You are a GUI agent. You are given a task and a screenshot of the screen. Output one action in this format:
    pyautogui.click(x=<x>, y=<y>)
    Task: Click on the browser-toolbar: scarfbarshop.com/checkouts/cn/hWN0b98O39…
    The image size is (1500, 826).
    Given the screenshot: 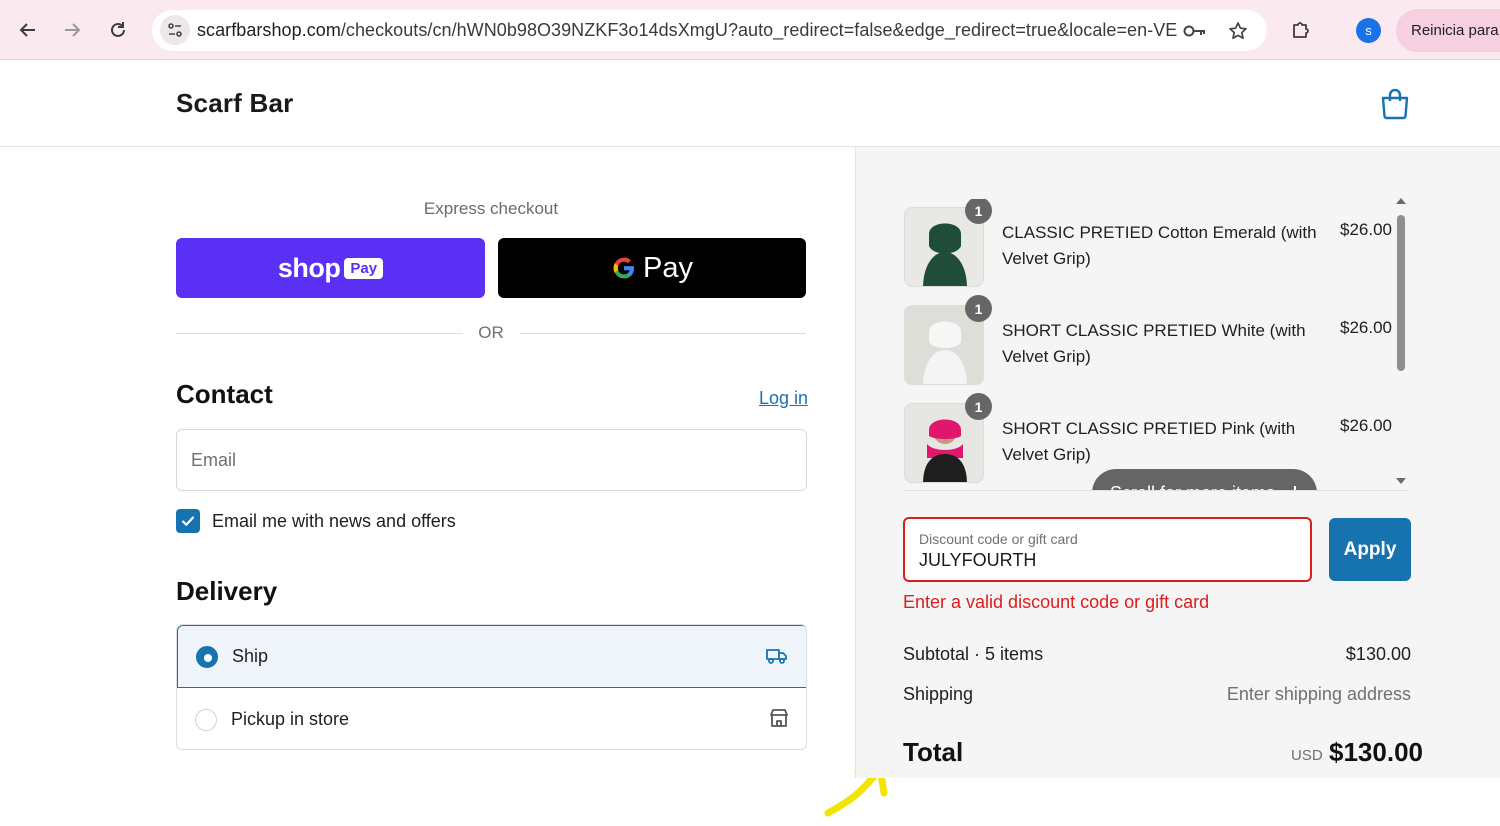 What is the action you would take?
    pyautogui.click(x=750, y=30)
    